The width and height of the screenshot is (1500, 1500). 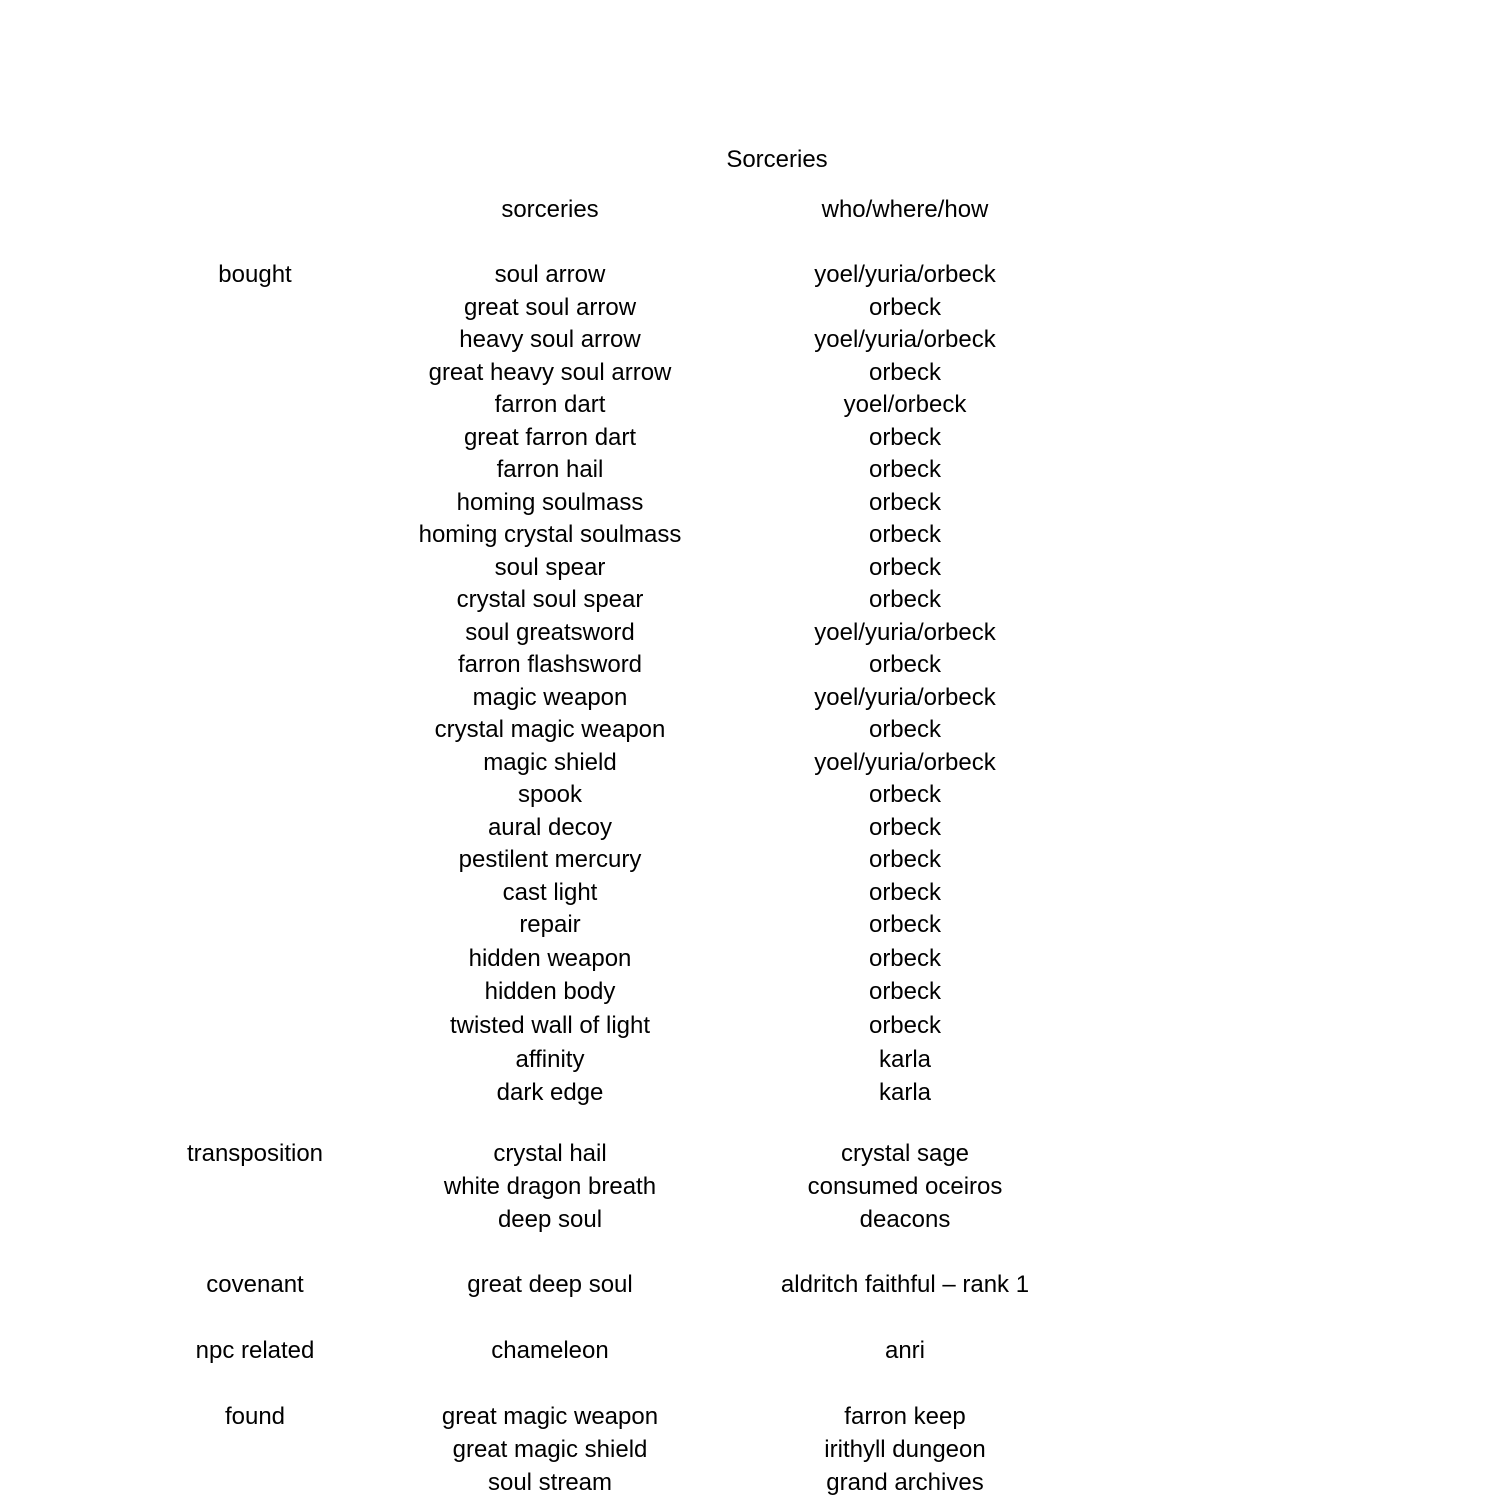 What do you see at coordinates (905, 1449) in the screenshot?
I see `spell-source: irithyll dungeon` at bounding box center [905, 1449].